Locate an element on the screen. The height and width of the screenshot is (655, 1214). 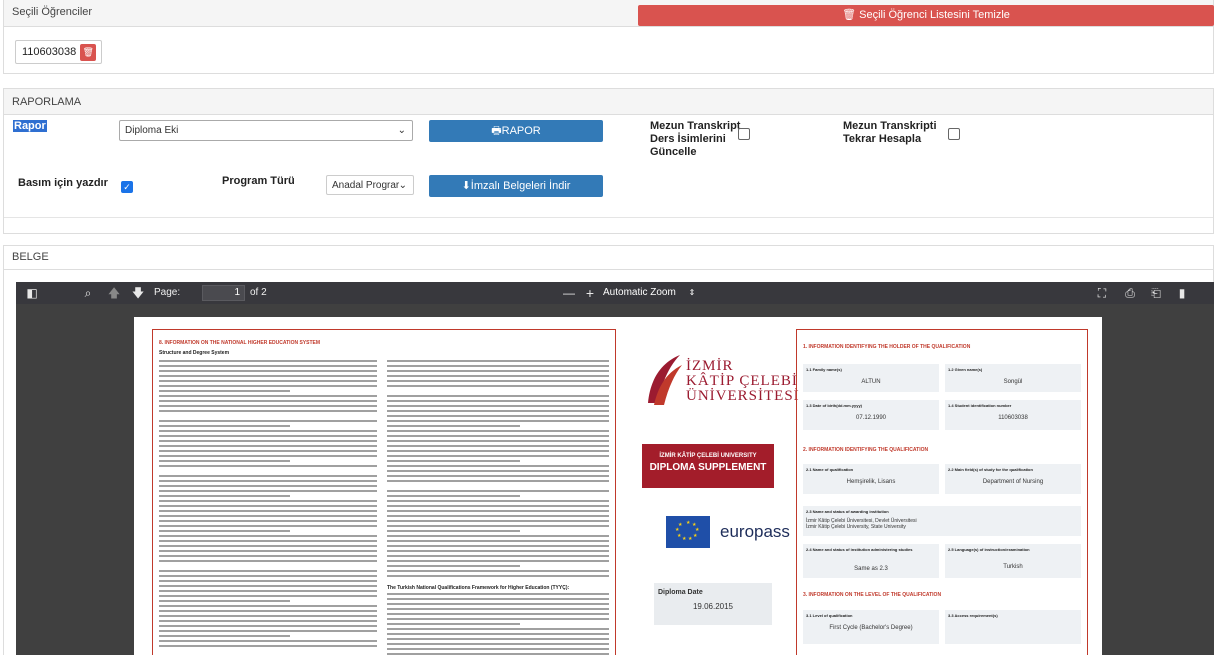
access-requirements-label: 3.3 Access requirement(s) is located at coordinates (973, 615).